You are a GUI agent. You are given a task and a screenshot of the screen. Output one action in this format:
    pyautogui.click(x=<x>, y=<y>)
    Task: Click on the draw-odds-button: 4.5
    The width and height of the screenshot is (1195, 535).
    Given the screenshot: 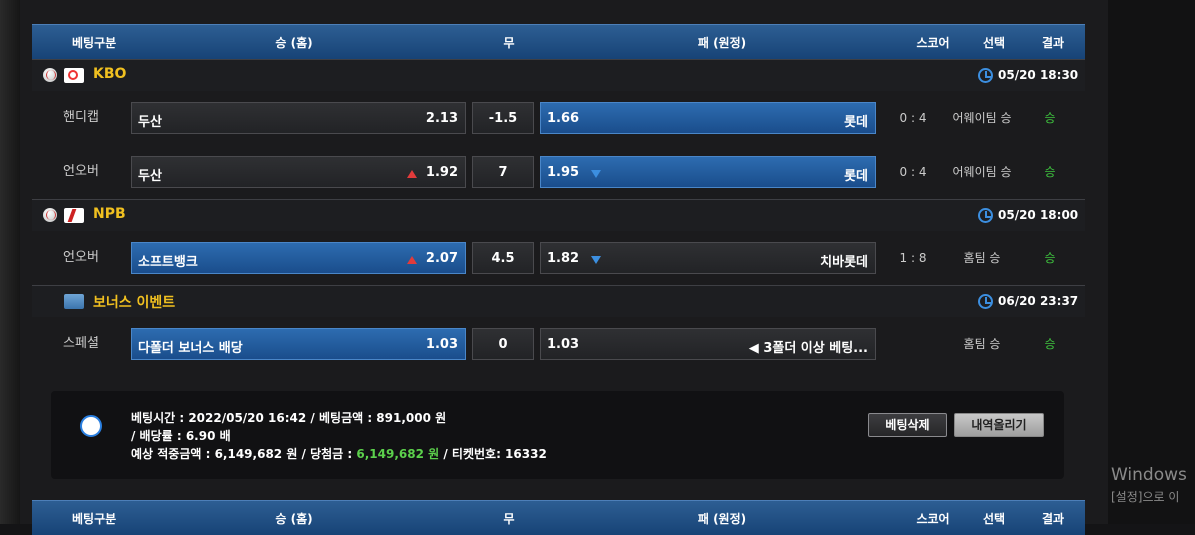 What is the action you would take?
    pyautogui.click(x=503, y=258)
    